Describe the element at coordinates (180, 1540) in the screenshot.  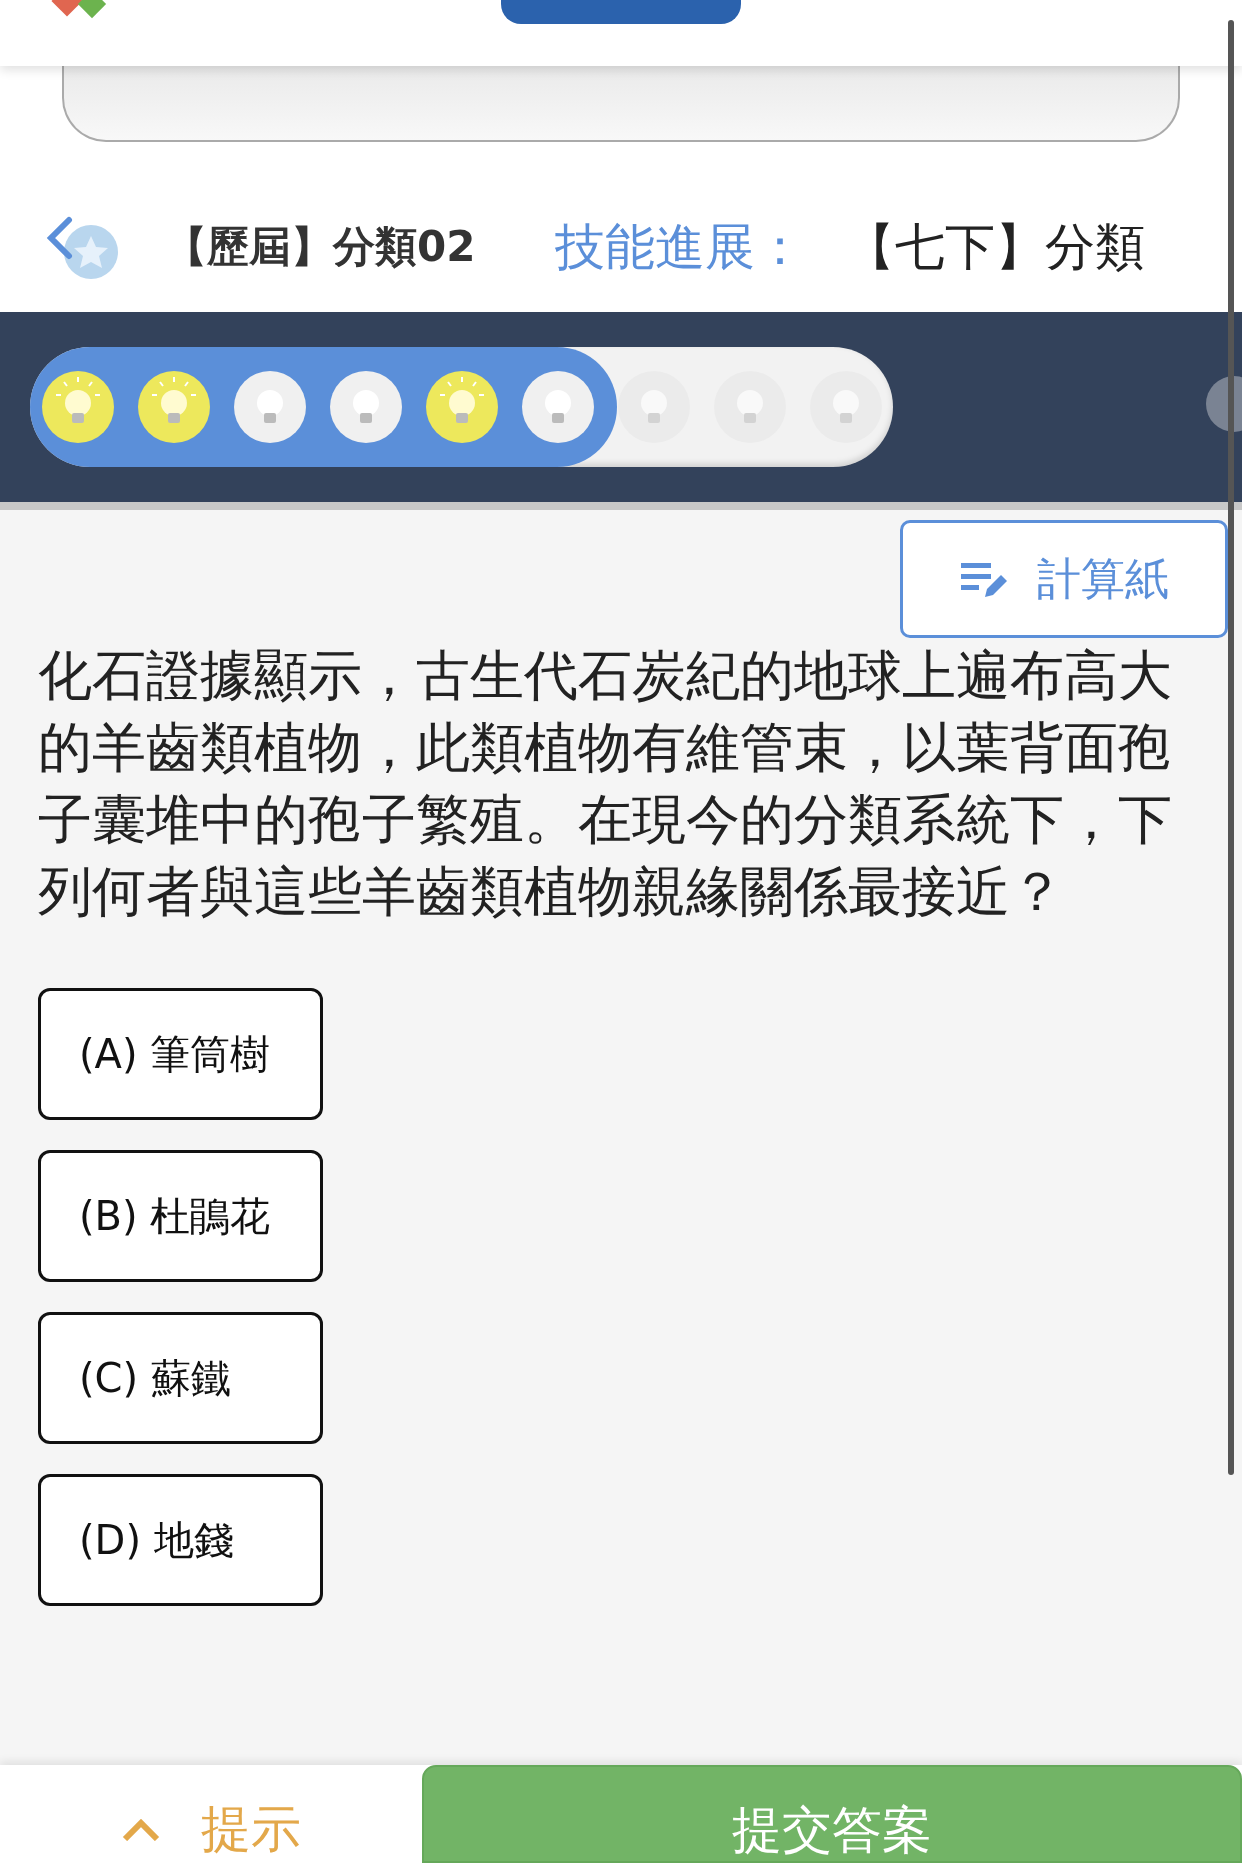
I see `answer-option: (D) 地錢` at that location.